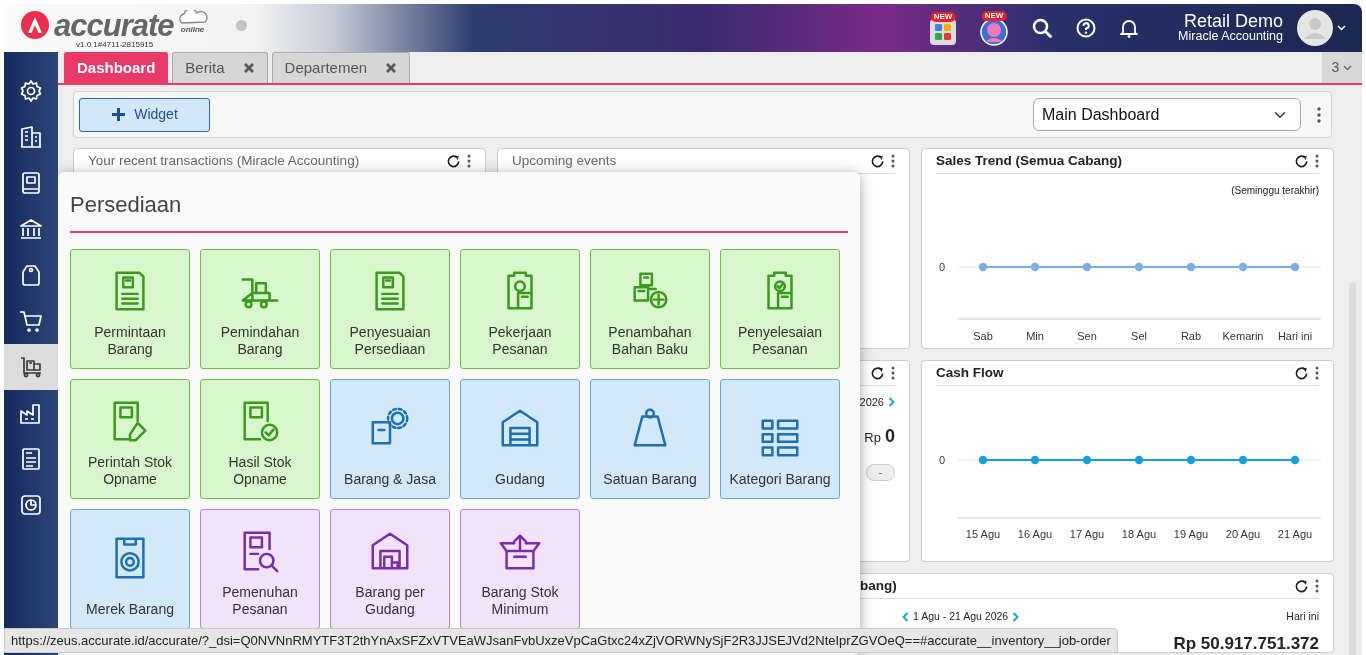 The image size is (1366, 655). What do you see at coordinates (390, 309) in the screenshot?
I see `menu-tile: Penyesuaian Persediaan` at bounding box center [390, 309].